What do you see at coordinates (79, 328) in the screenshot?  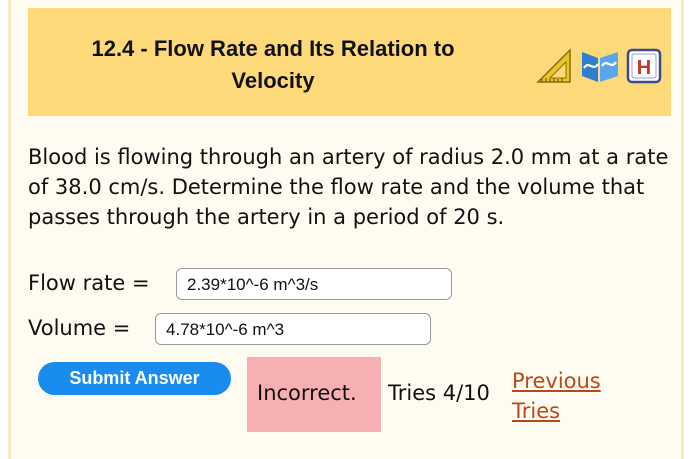 I see `volume-label: Volume =` at bounding box center [79, 328].